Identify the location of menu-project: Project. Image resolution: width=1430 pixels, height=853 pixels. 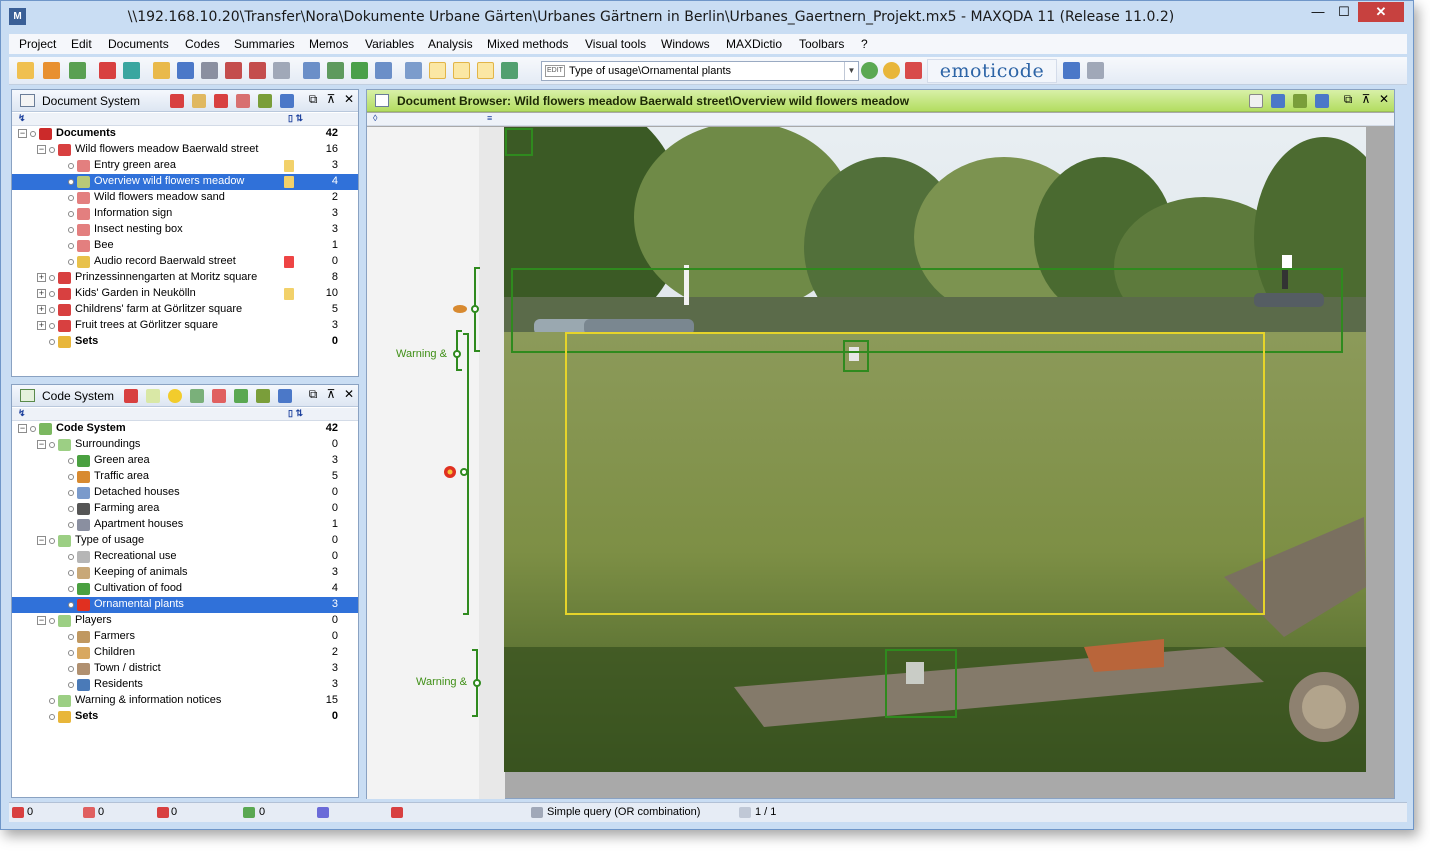
(37, 44).